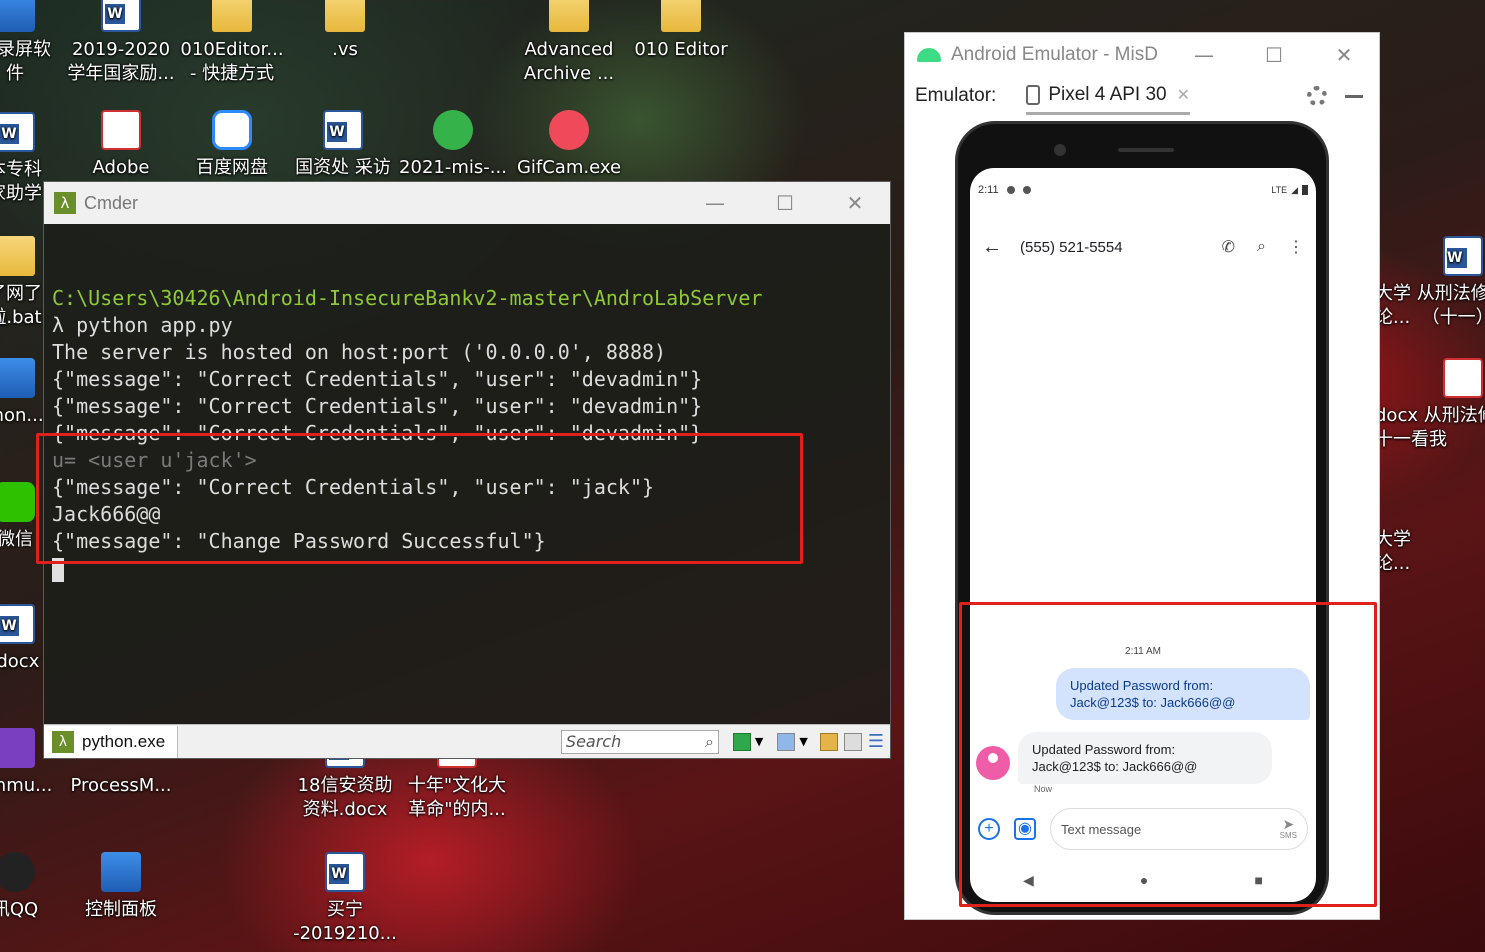 The image size is (1485, 952). Describe the element at coordinates (1033, 94) in the screenshot. I see `phone-icon` at that location.